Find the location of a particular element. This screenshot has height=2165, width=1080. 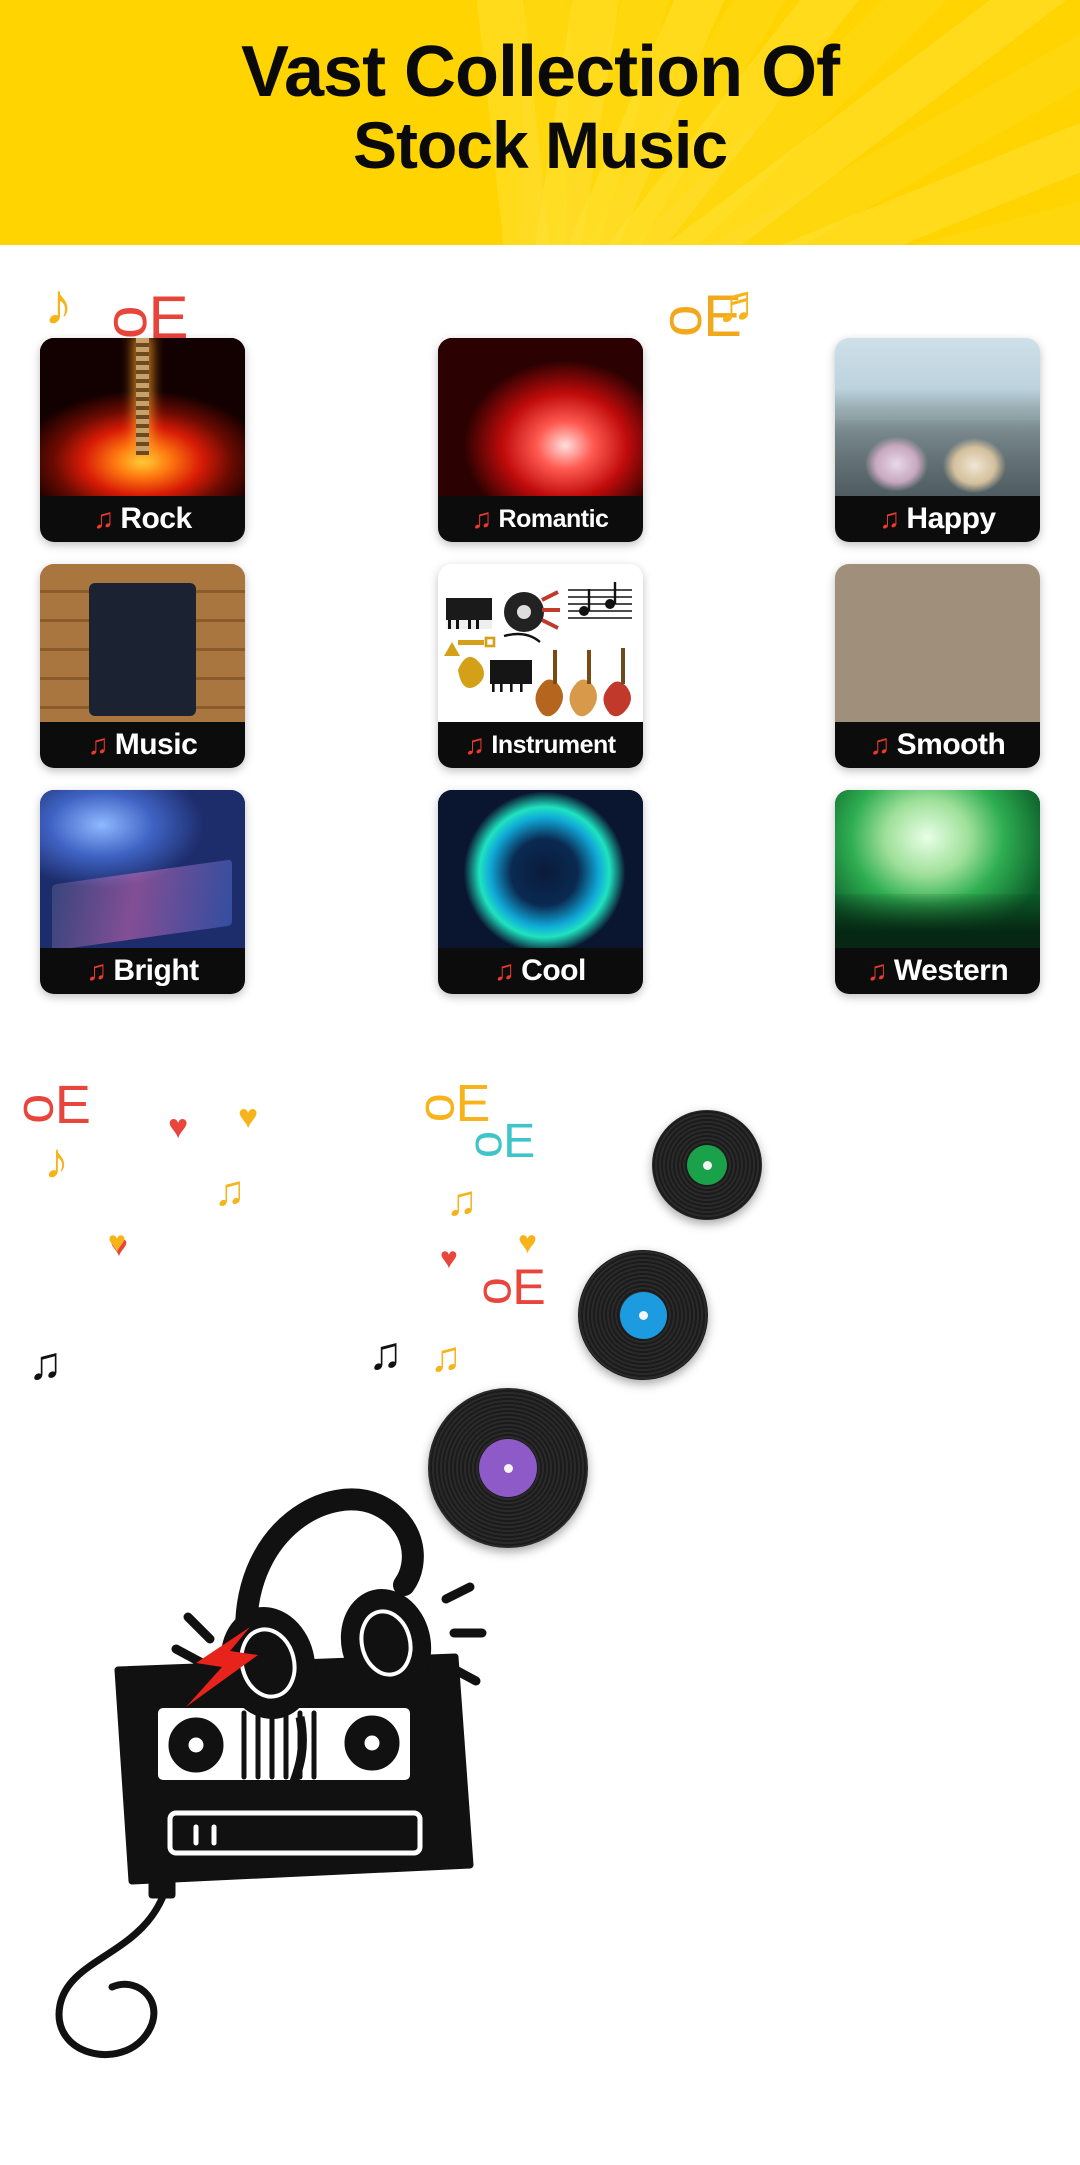

category-card-happy: ♫ Happy is located at coordinates (937, 440).